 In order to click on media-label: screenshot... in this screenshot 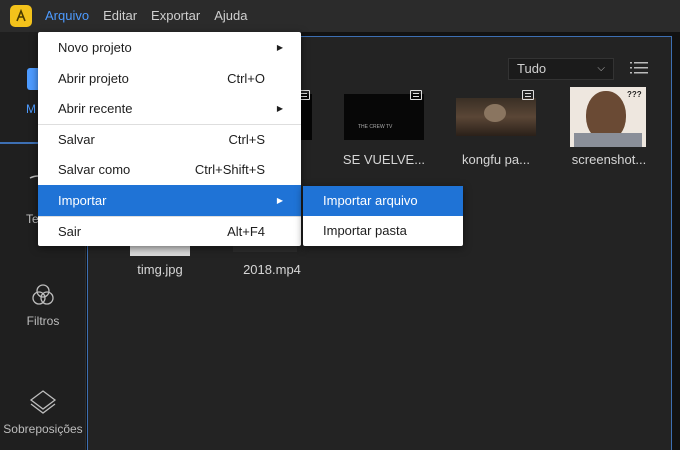, I will do `click(609, 159)`.